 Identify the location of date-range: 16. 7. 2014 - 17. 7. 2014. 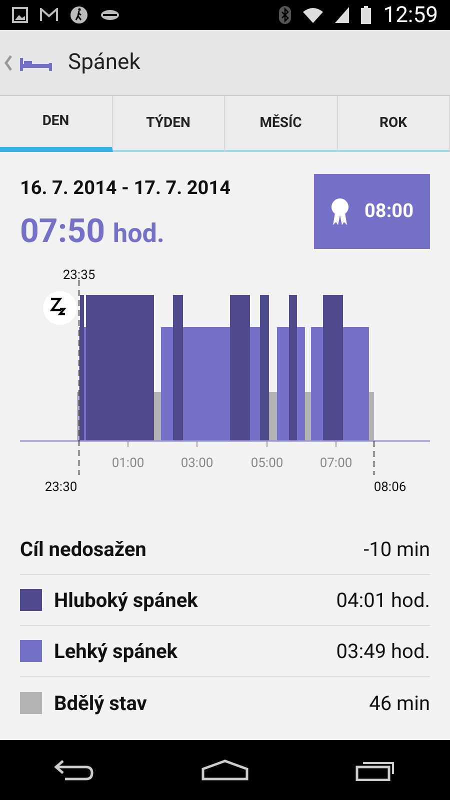
(125, 188).